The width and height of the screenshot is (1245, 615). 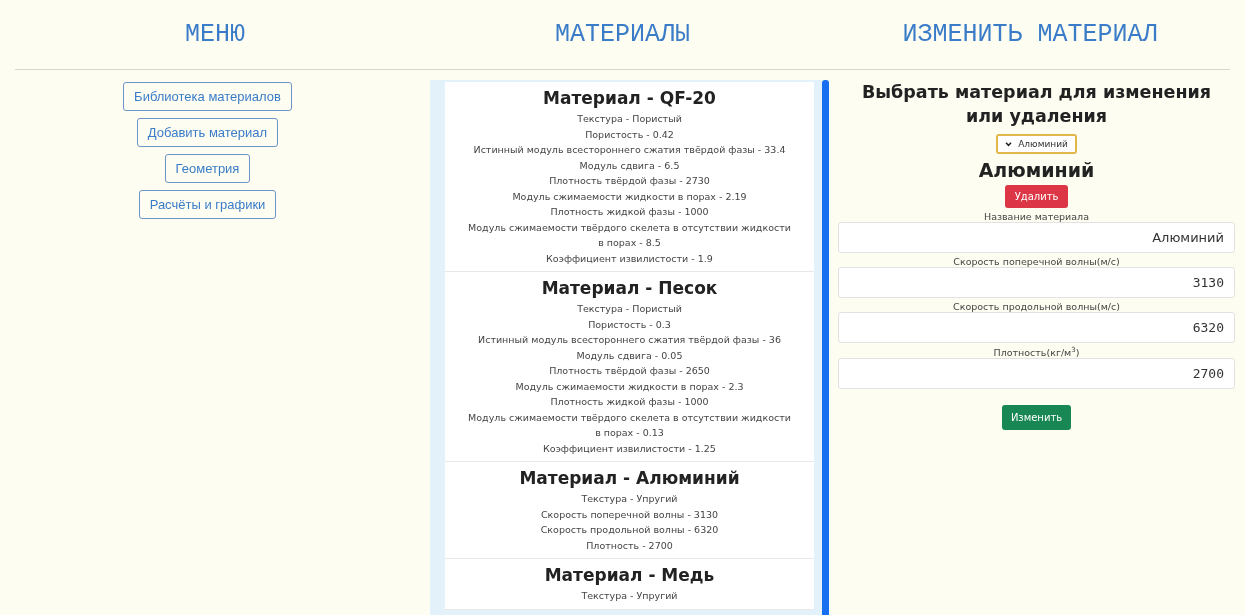 What do you see at coordinates (825, 347) in the screenshot?
I see `scrollbar` at bounding box center [825, 347].